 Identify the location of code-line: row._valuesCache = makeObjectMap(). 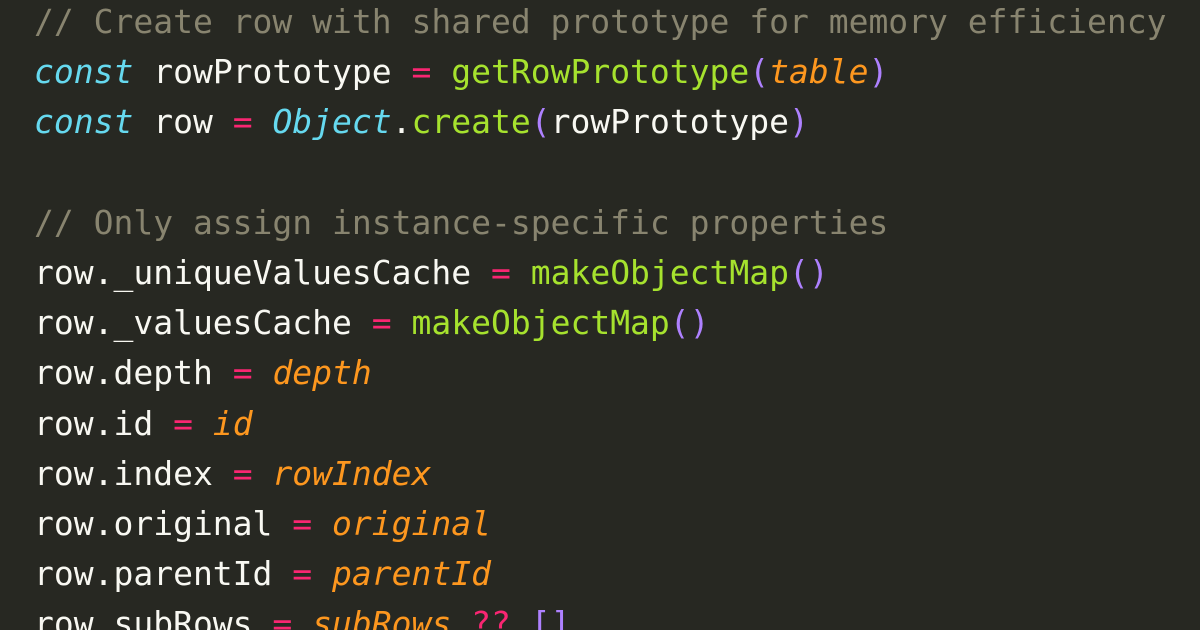
(372, 323).